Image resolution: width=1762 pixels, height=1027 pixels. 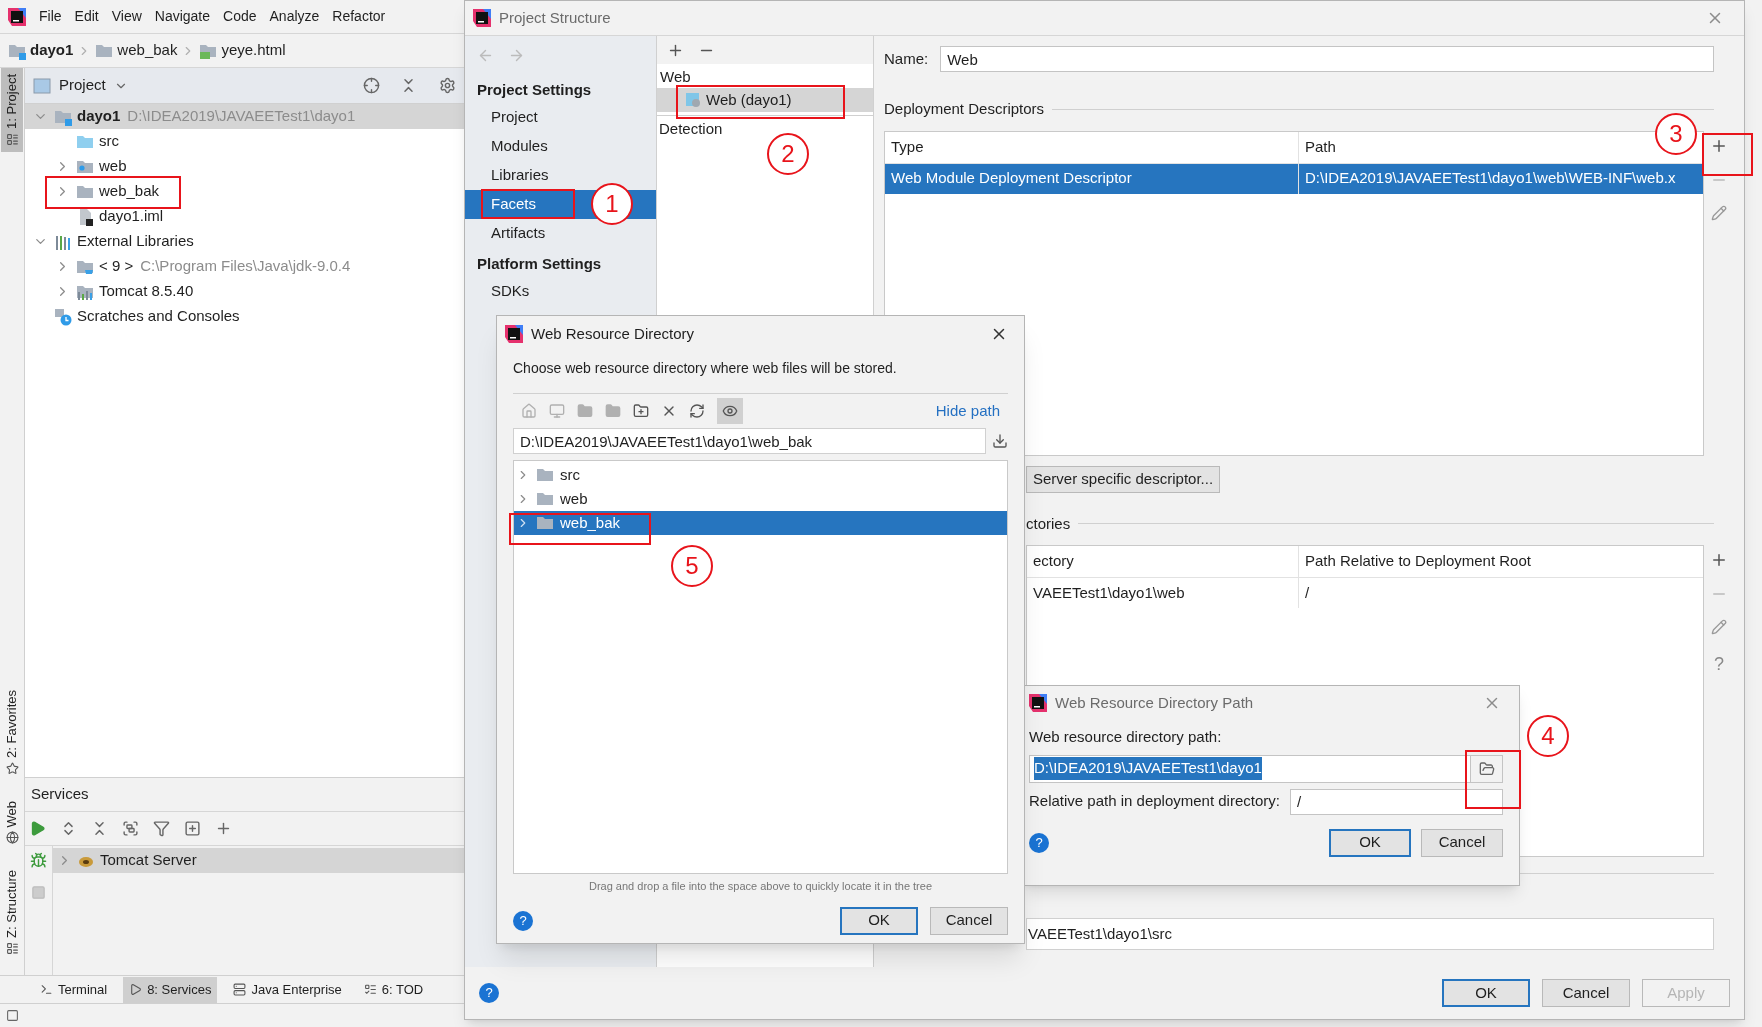 I want to click on tool-window-tab: Java Enterprise, so click(x=287, y=989).